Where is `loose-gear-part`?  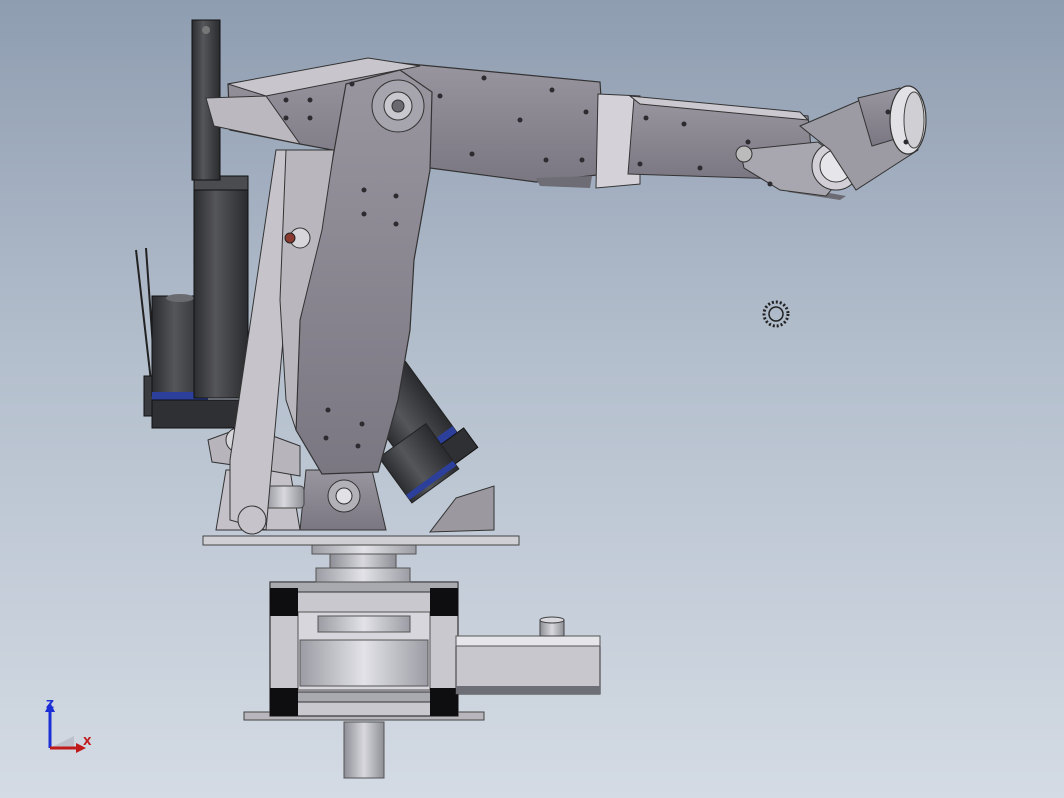 loose-gear-part is located at coordinates (776, 314).